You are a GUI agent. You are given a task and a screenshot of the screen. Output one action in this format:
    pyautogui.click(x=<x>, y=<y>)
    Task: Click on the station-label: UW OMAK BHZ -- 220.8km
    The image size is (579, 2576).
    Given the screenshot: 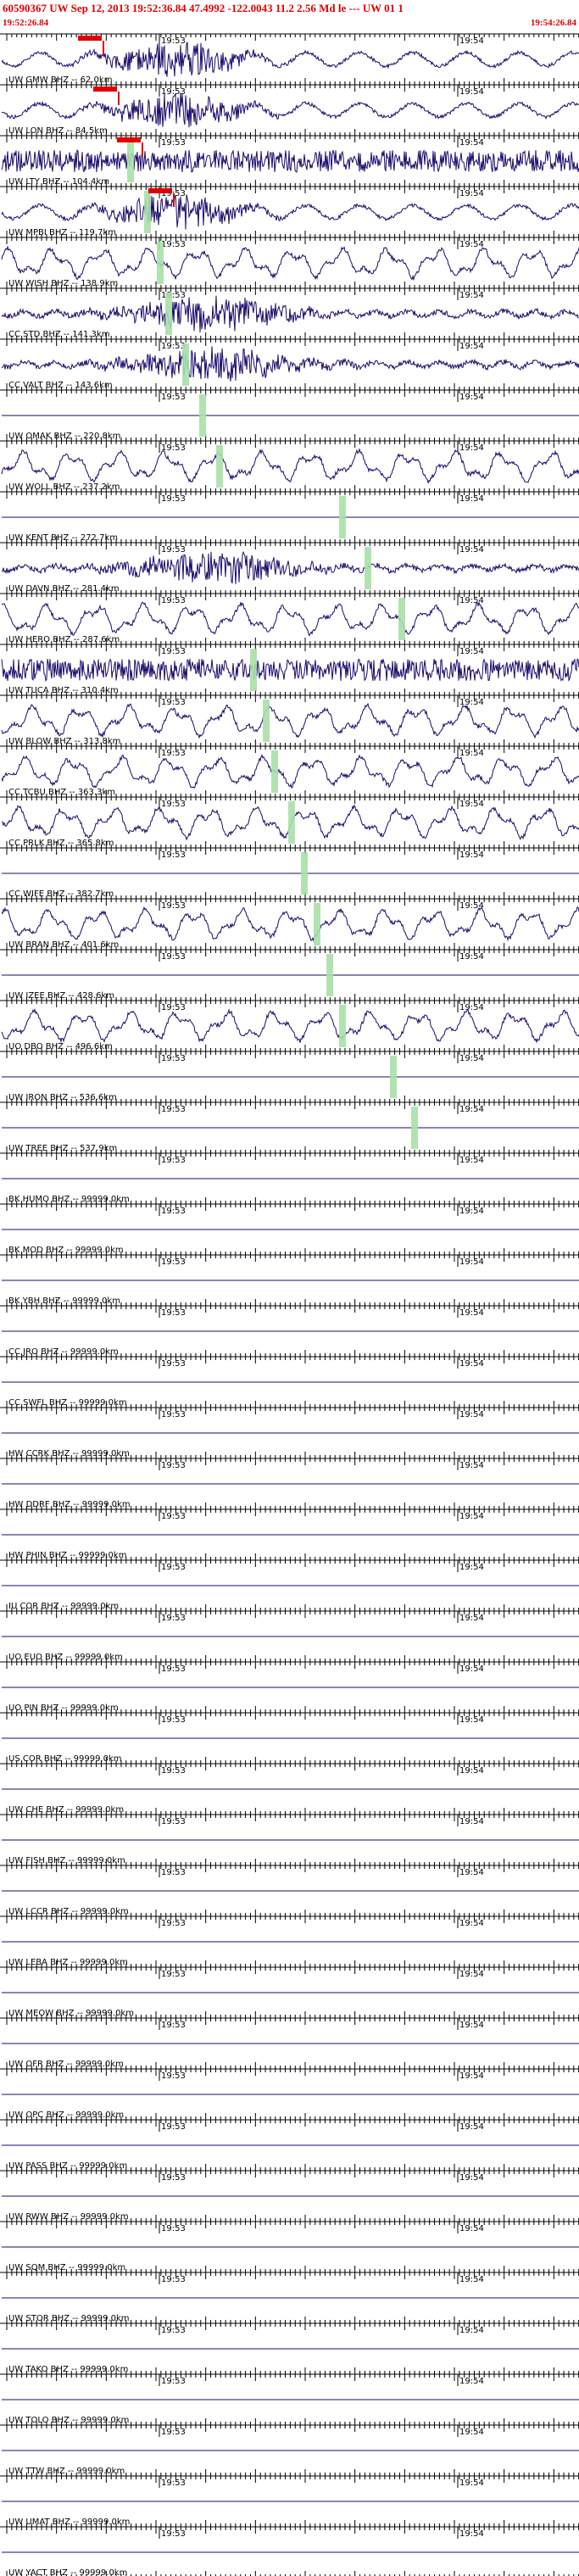 What is the action you would take?
    pyautogui.click(x=64, y=436)
    